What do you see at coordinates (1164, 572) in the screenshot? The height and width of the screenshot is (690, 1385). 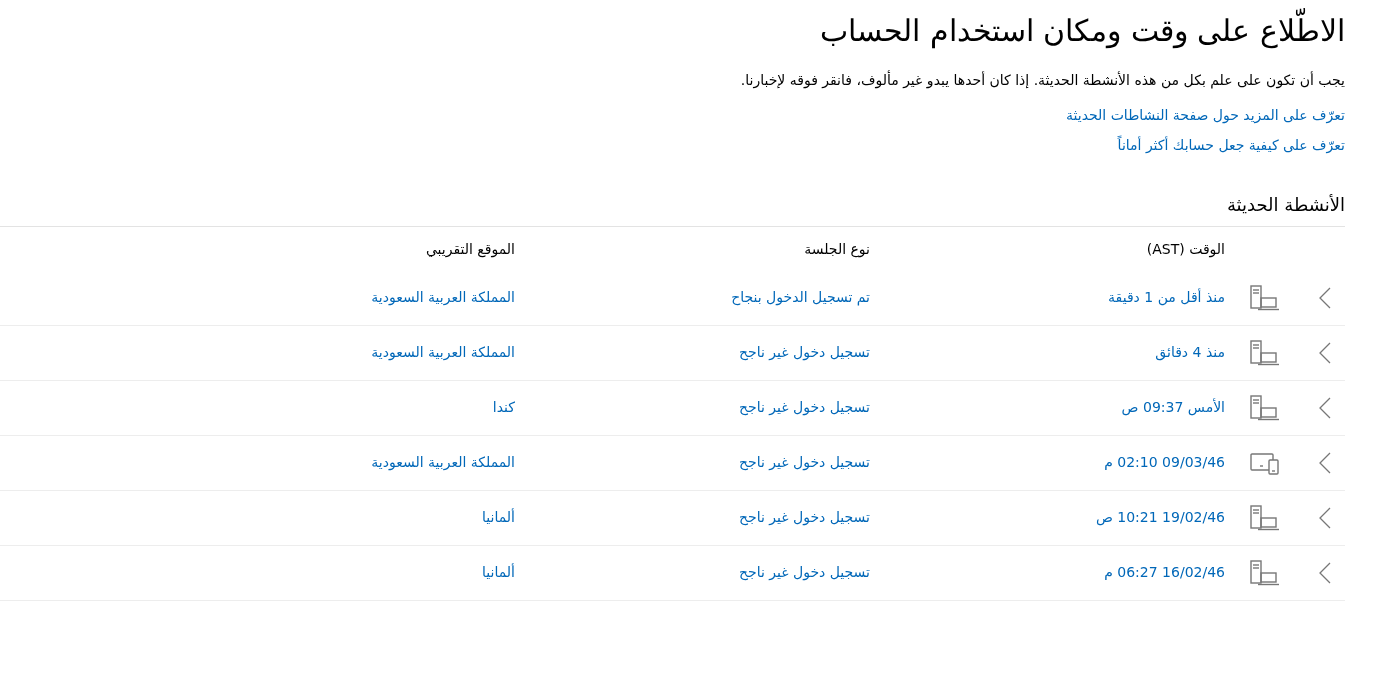 I see `time-text: 16/02/46 06:27 م` at bounding box center [1164, 572].